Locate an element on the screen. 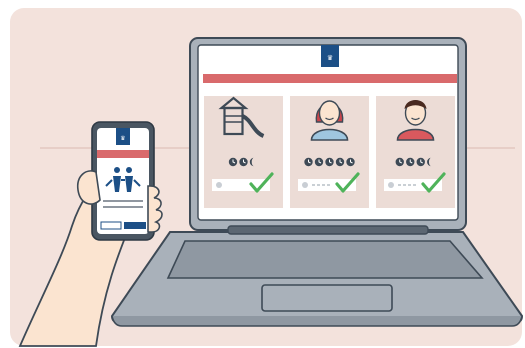 The image size is (525, 348). phone-primary-button is located at coordinates (135, 225).